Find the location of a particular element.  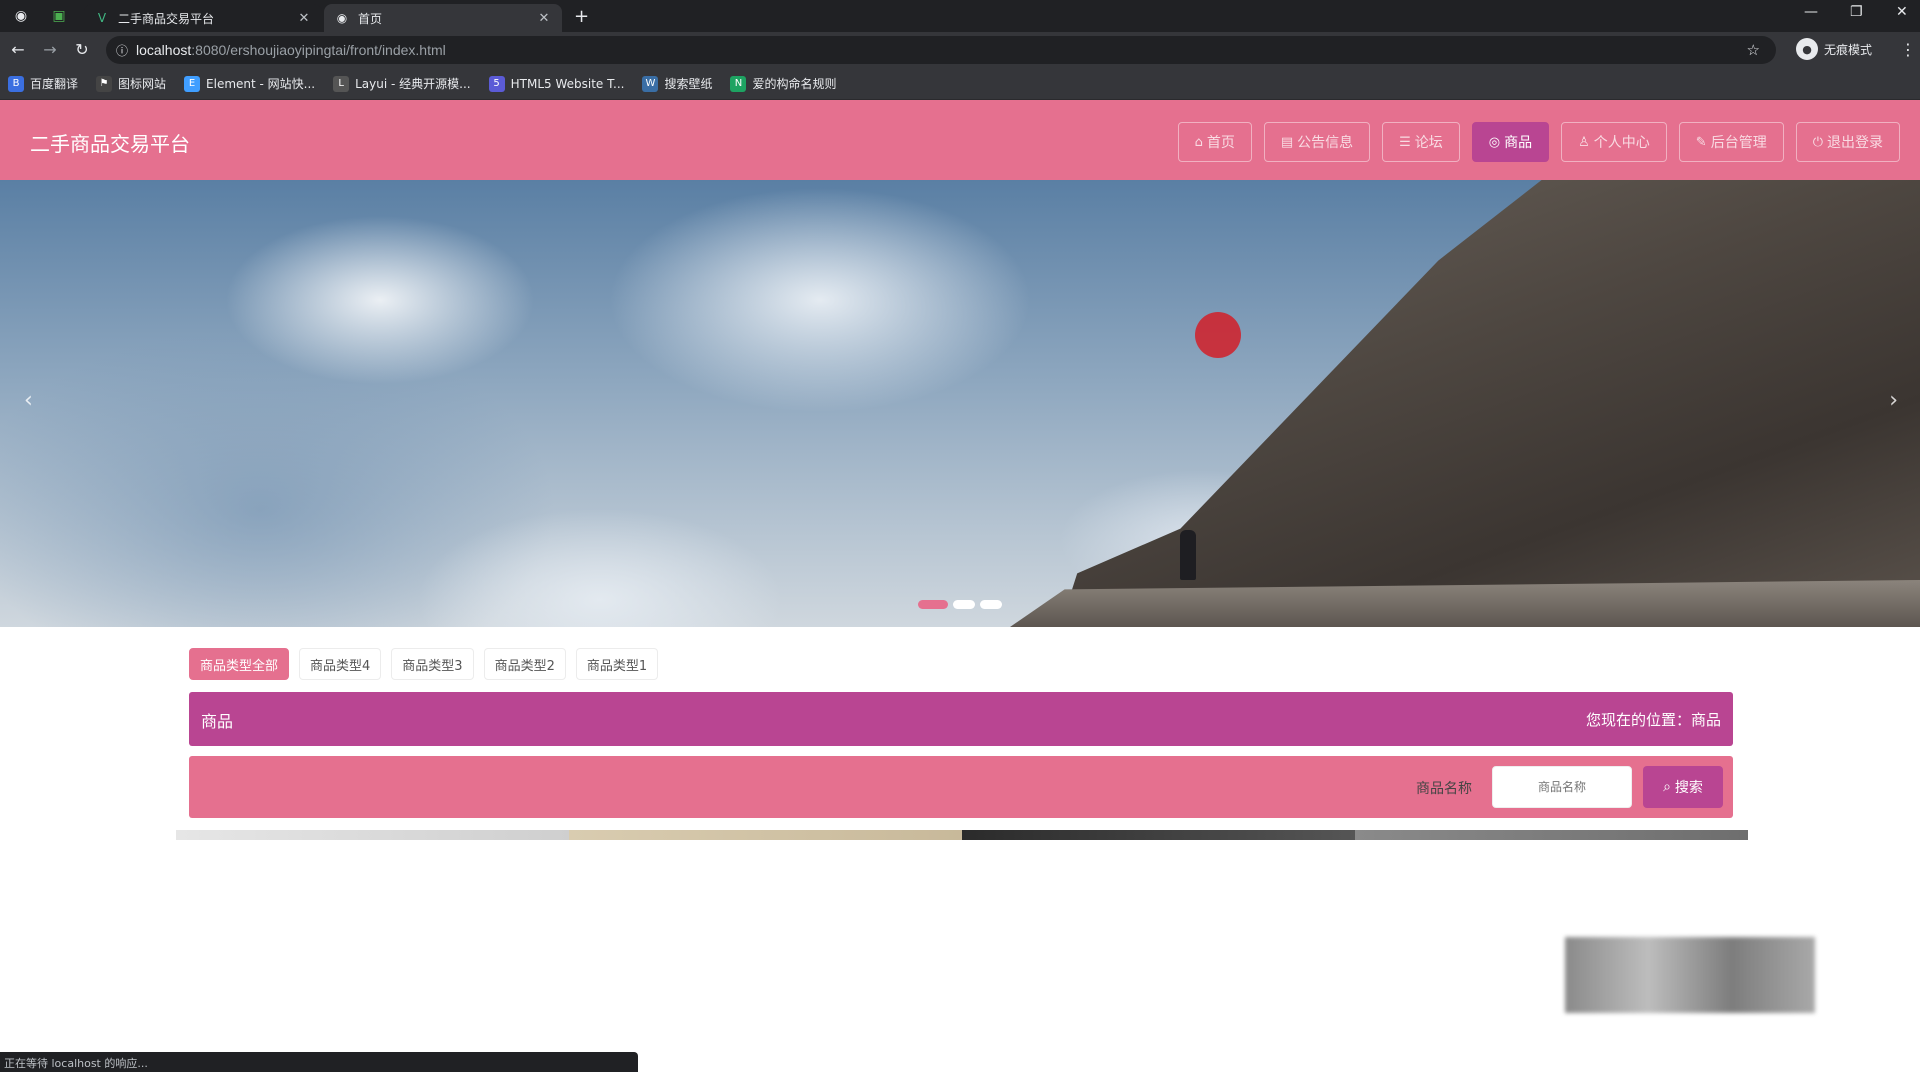

tab-label: 二手商品交易平台 is located at coordinates (166, 18).